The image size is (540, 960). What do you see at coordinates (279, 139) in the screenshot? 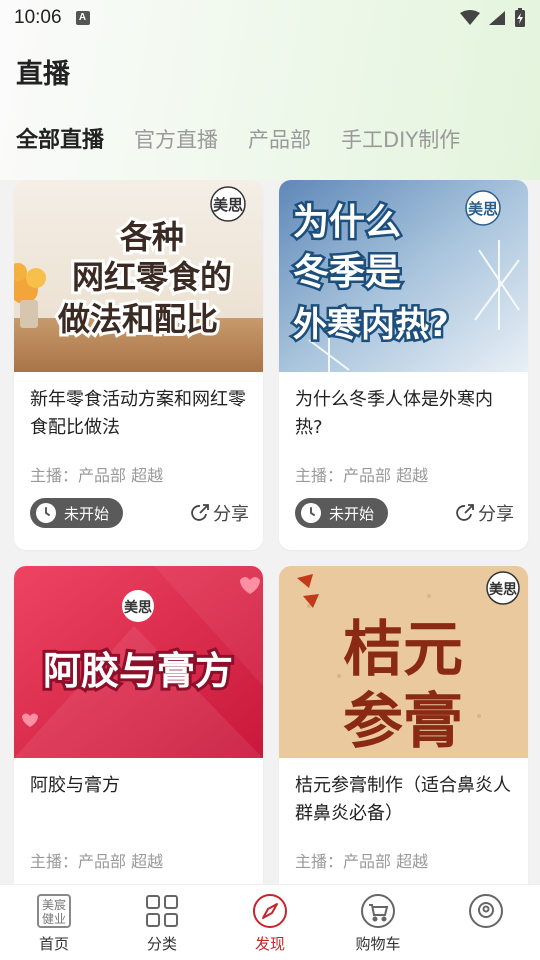
I see `tab-product-dept: 产品部` at bounding box center [279, 139].